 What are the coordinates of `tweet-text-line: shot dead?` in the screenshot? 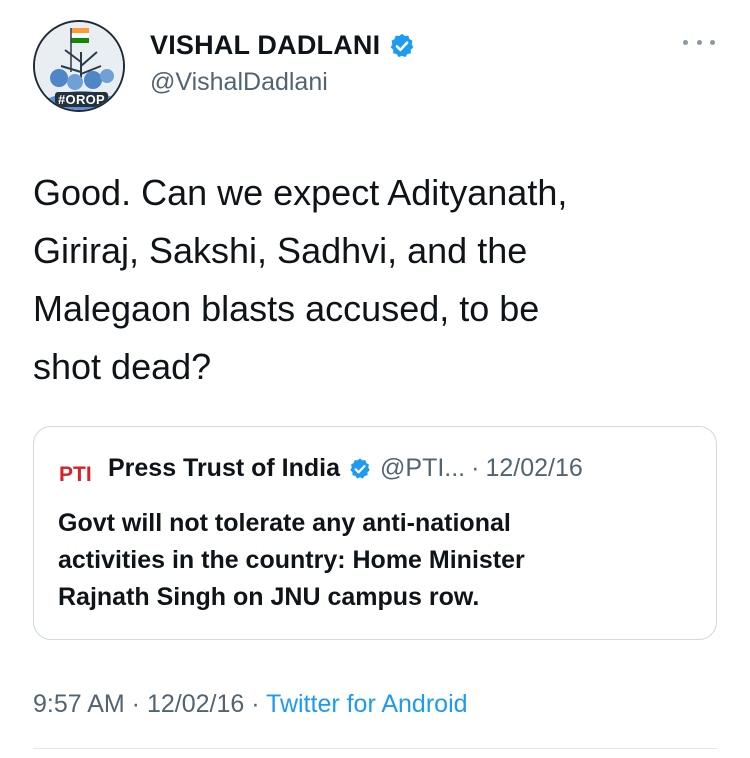 It's located at (122, 366).